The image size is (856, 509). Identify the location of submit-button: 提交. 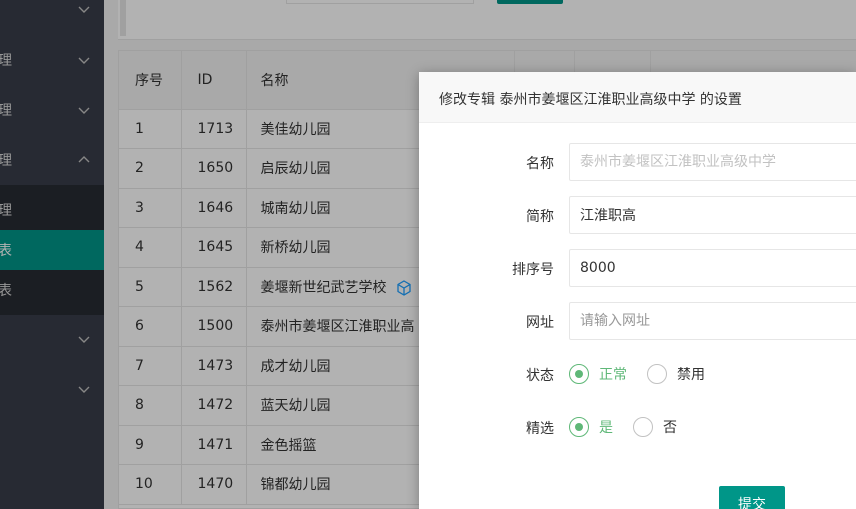
(752, 497).